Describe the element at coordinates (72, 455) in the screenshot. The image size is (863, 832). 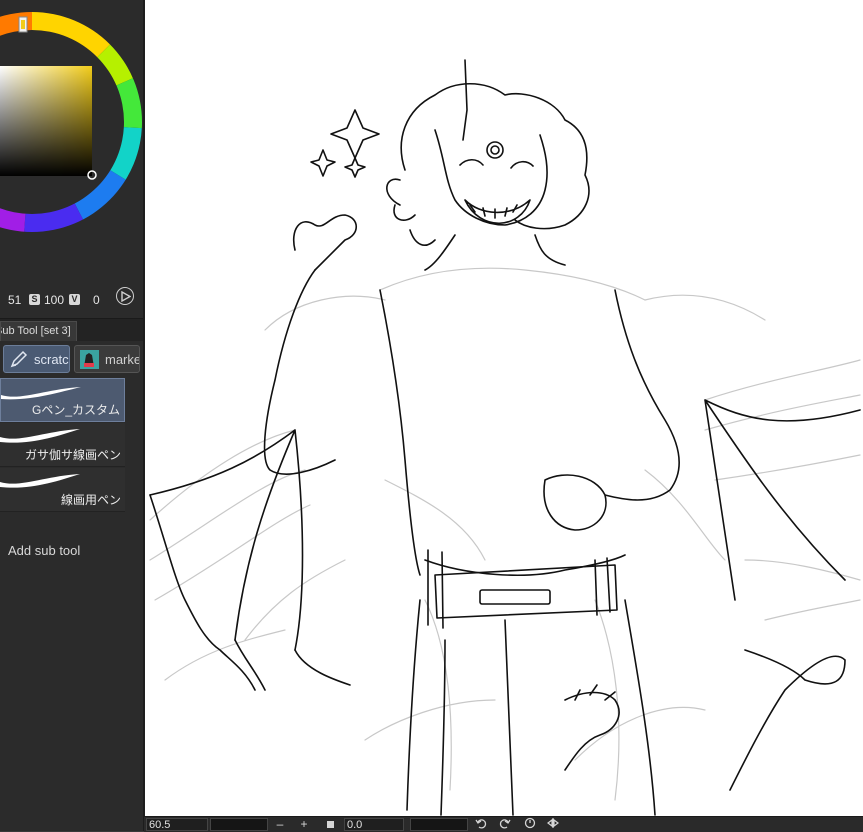
I see `brush-name: ガサ伽サ線画ペン` at that location.